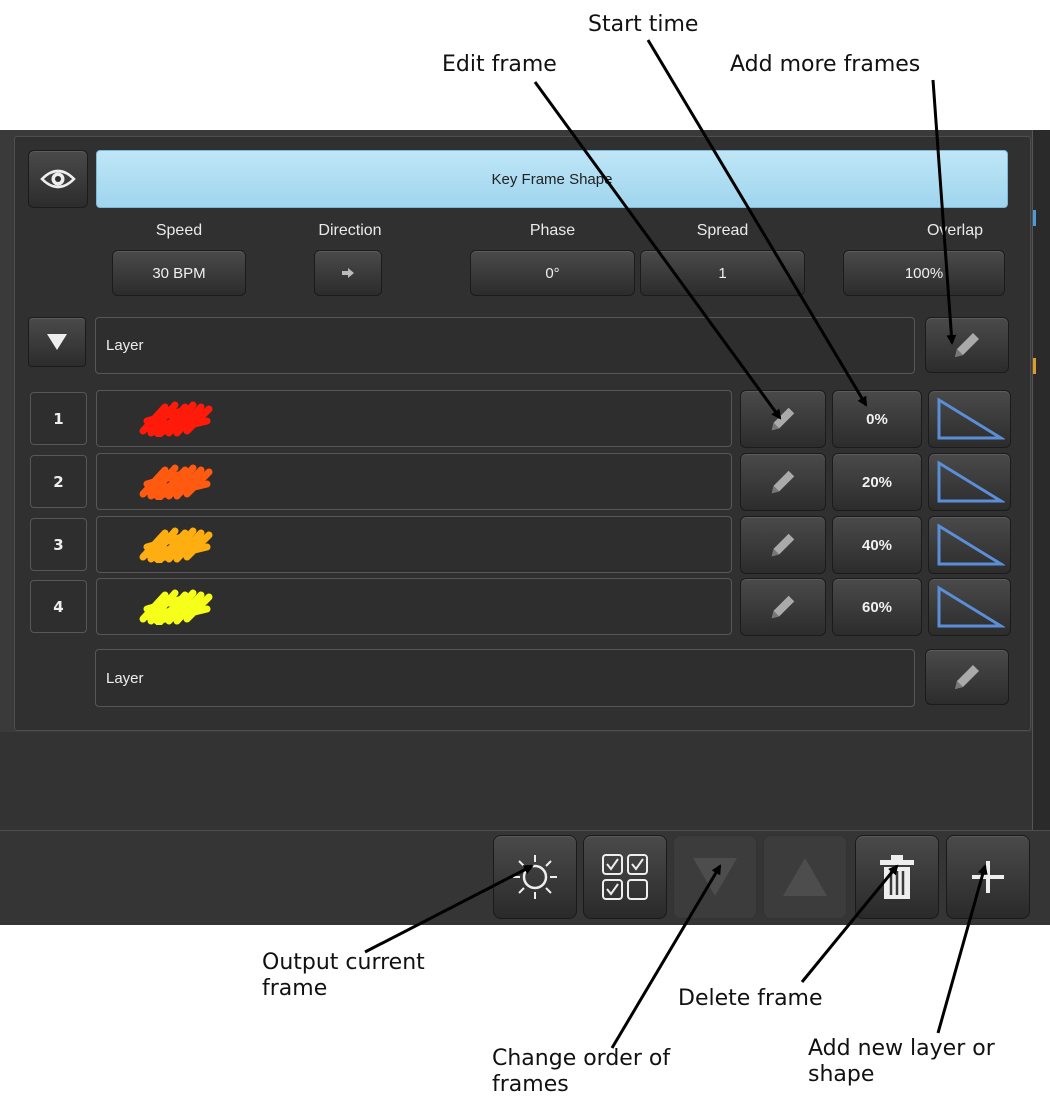  What do you see at coordinates (58, 418) in the screenshot?
I see `frame-number: 1` at bounding box center [58, 418].